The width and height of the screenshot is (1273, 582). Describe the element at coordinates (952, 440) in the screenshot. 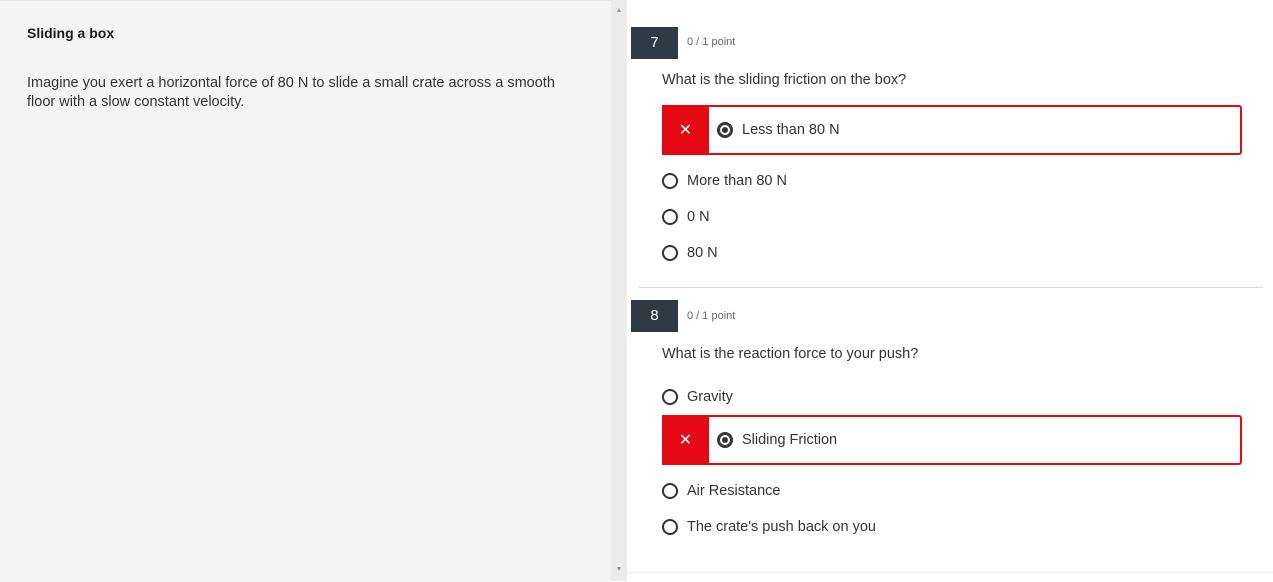

I see `answer-option-incorrect: ✕ Sliding Friction` at that location.